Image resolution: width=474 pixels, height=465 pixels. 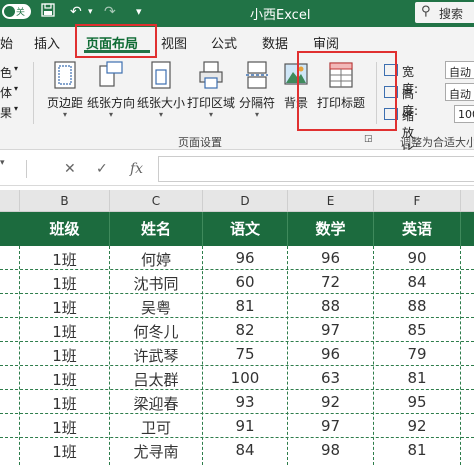 What do you see at coordinates (417, 228) in the screenshot?
I see `header-english: 英语` at bounding box center [417, 228].